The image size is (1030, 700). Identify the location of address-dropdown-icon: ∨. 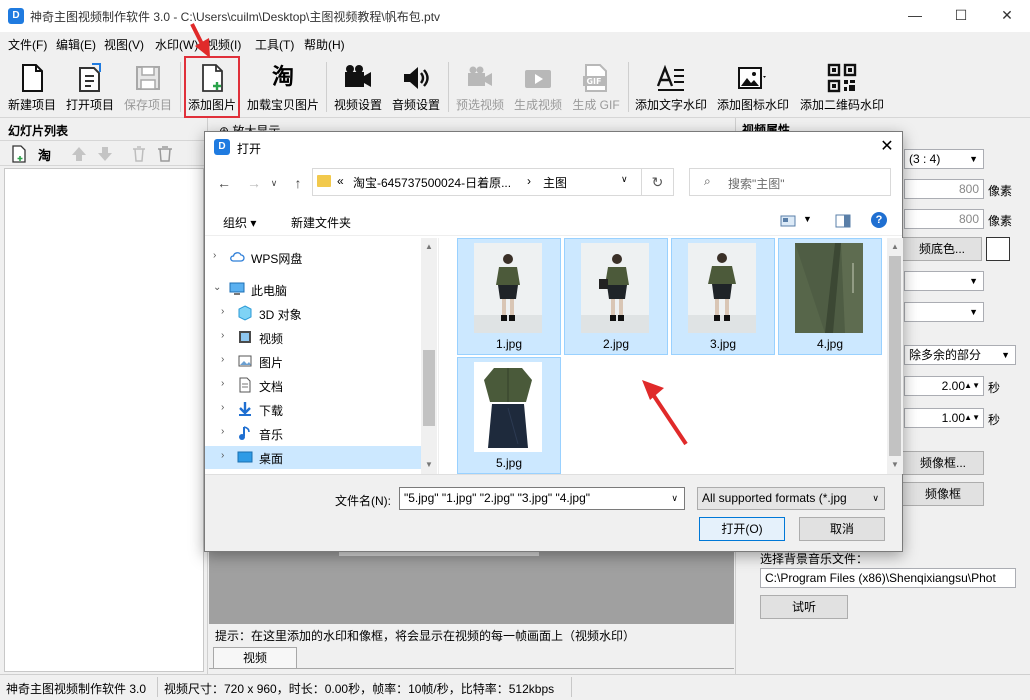
(624, 179).